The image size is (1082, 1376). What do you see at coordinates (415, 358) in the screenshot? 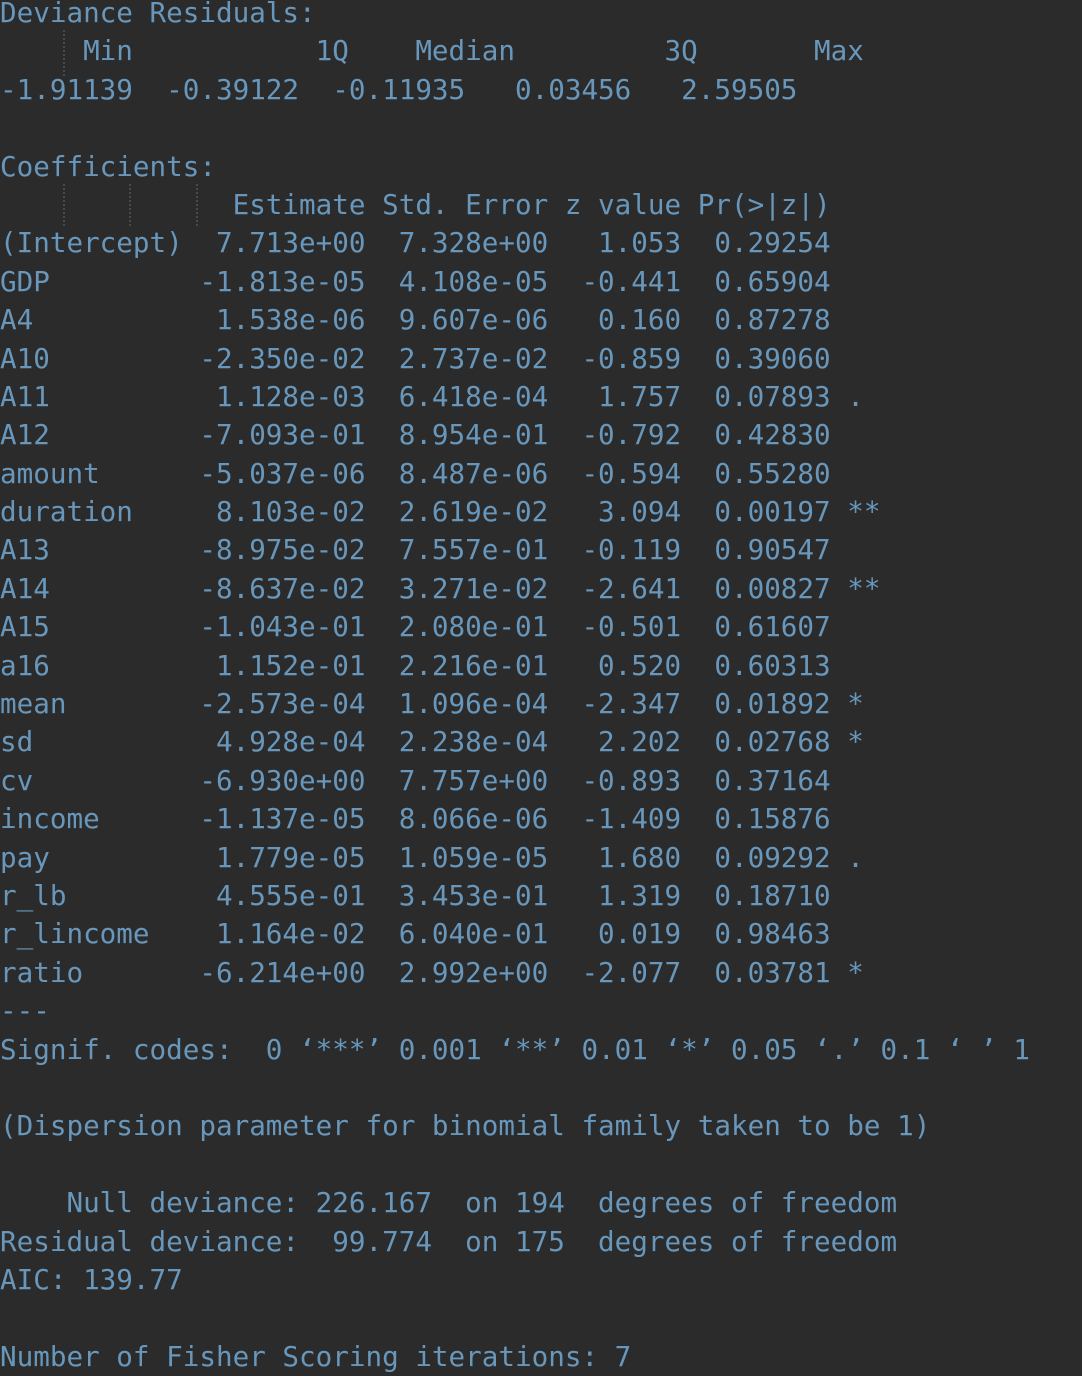
I see `console-line: A10 -2.350e-02 2.737e-02 -0.859 0.39060` at bounding box center [415, 358].